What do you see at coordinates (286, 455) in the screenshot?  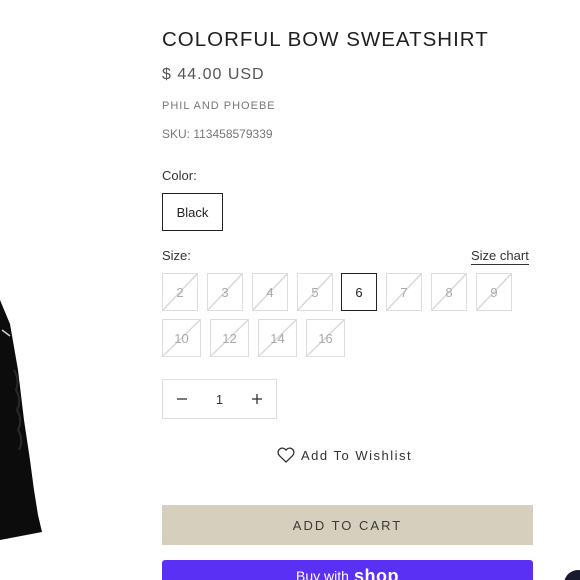 I see `heart-icon` at bounding box center [286, 455].